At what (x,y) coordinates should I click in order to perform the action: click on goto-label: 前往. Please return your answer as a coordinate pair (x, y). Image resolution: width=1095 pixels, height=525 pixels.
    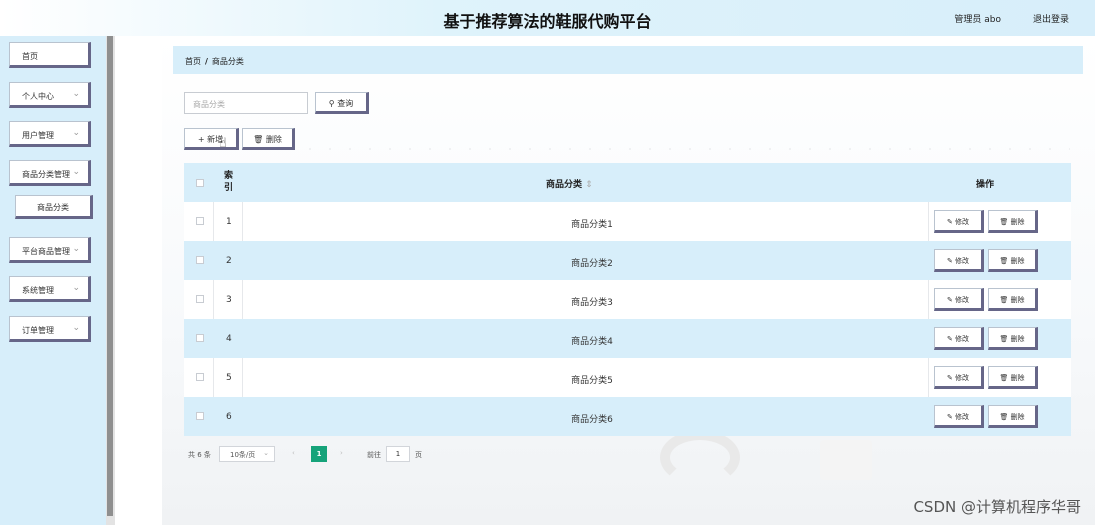
    Looking at the image, I should click on (374, 455).